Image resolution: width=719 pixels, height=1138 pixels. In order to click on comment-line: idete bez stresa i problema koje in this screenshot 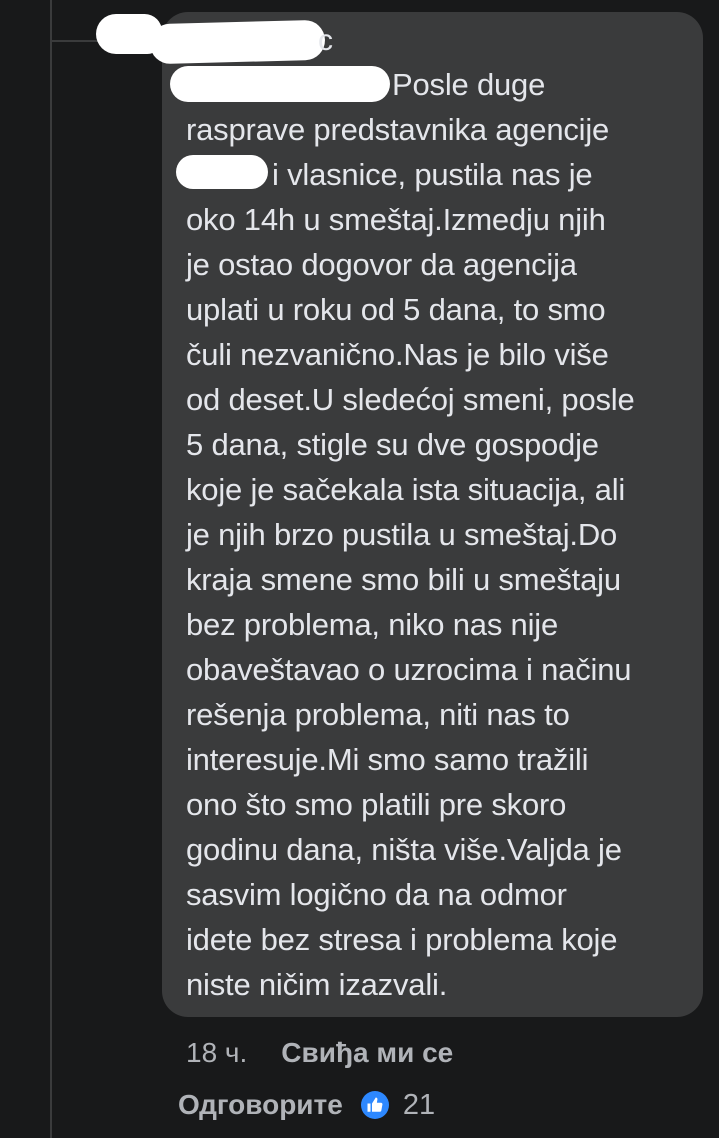, I will do `click(402, 939)`.